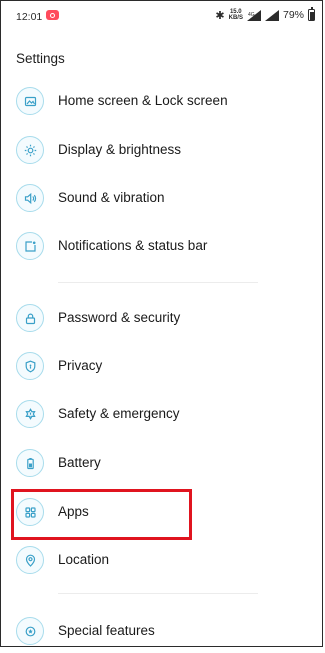  I want to click on settings-item-label: Privacy, so click(80, 365).